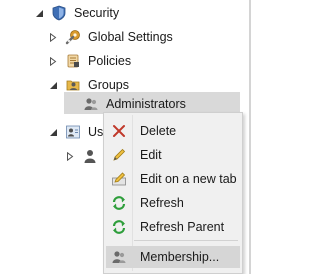 This screenshot has height=274, width=320. What do you see at coordinates (130, 37) in the screenshot?
I see `tree-node-label: Global Settings` at bounding box center [130, 37].